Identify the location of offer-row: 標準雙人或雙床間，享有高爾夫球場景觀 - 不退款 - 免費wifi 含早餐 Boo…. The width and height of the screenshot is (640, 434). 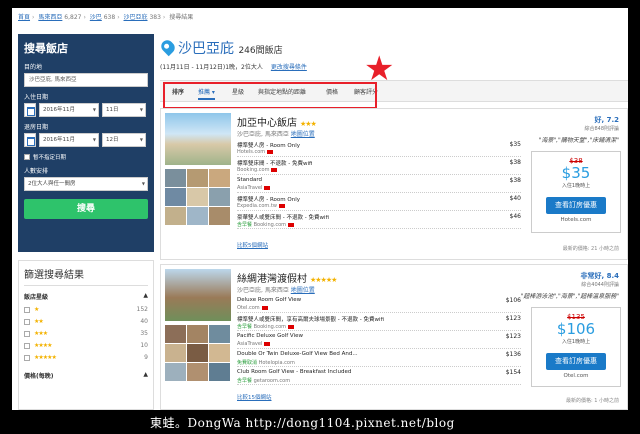
(379, 322).